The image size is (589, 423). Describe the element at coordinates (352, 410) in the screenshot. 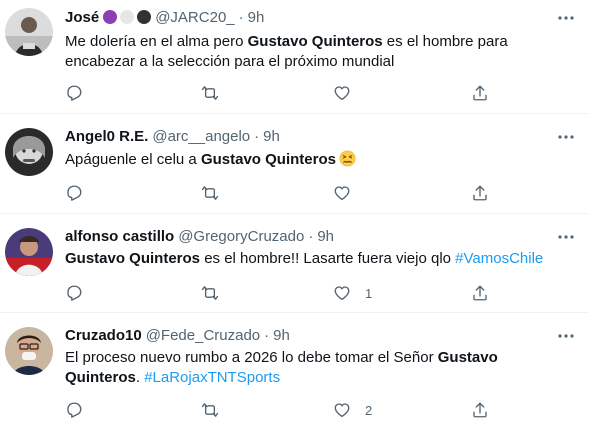

I see `like-button: 2` at that location.